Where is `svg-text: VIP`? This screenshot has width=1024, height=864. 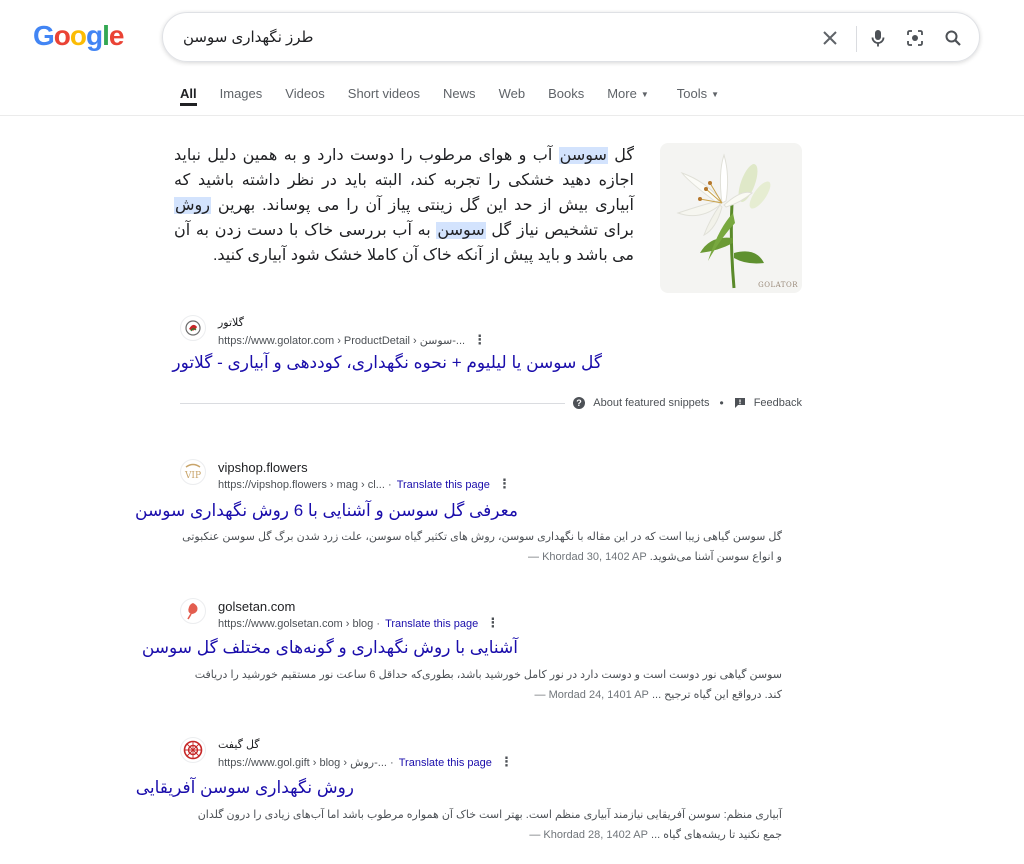 svg-text: VIP is located at coordinates (192, 476).